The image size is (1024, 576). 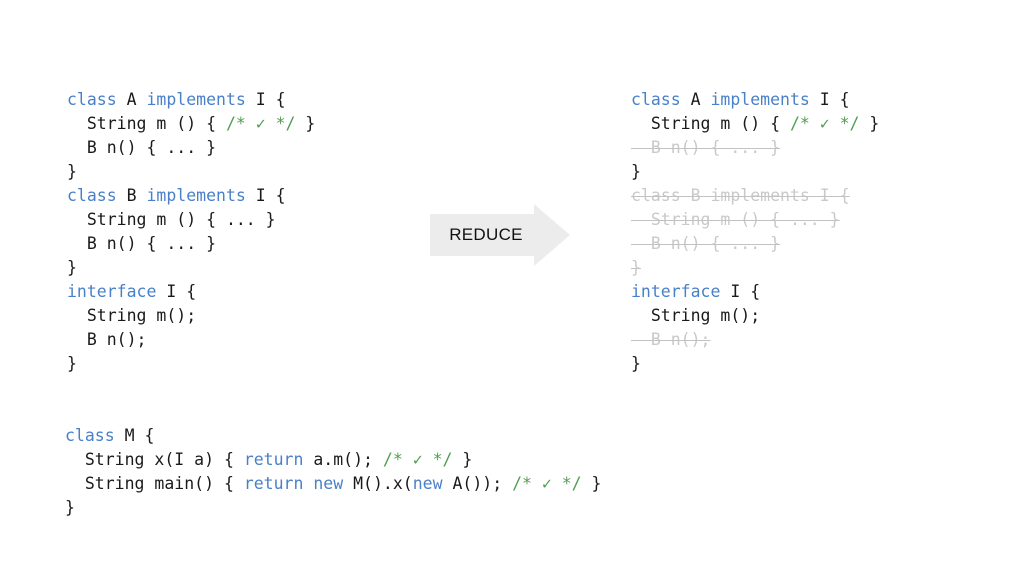 I want to click on code-span-plain: a.m();, so click(x=348, y=459).